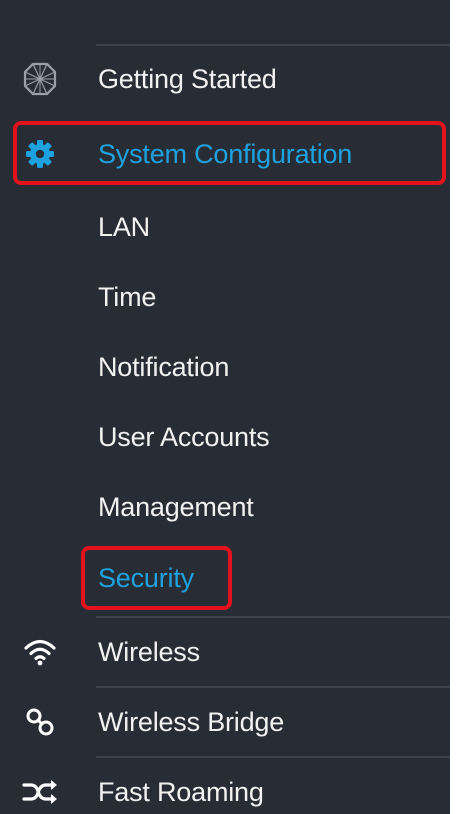 The width and height of the screenshot is (468, 814). I want to click on sidebar-item-label: System Configuration, so click(225, 153).